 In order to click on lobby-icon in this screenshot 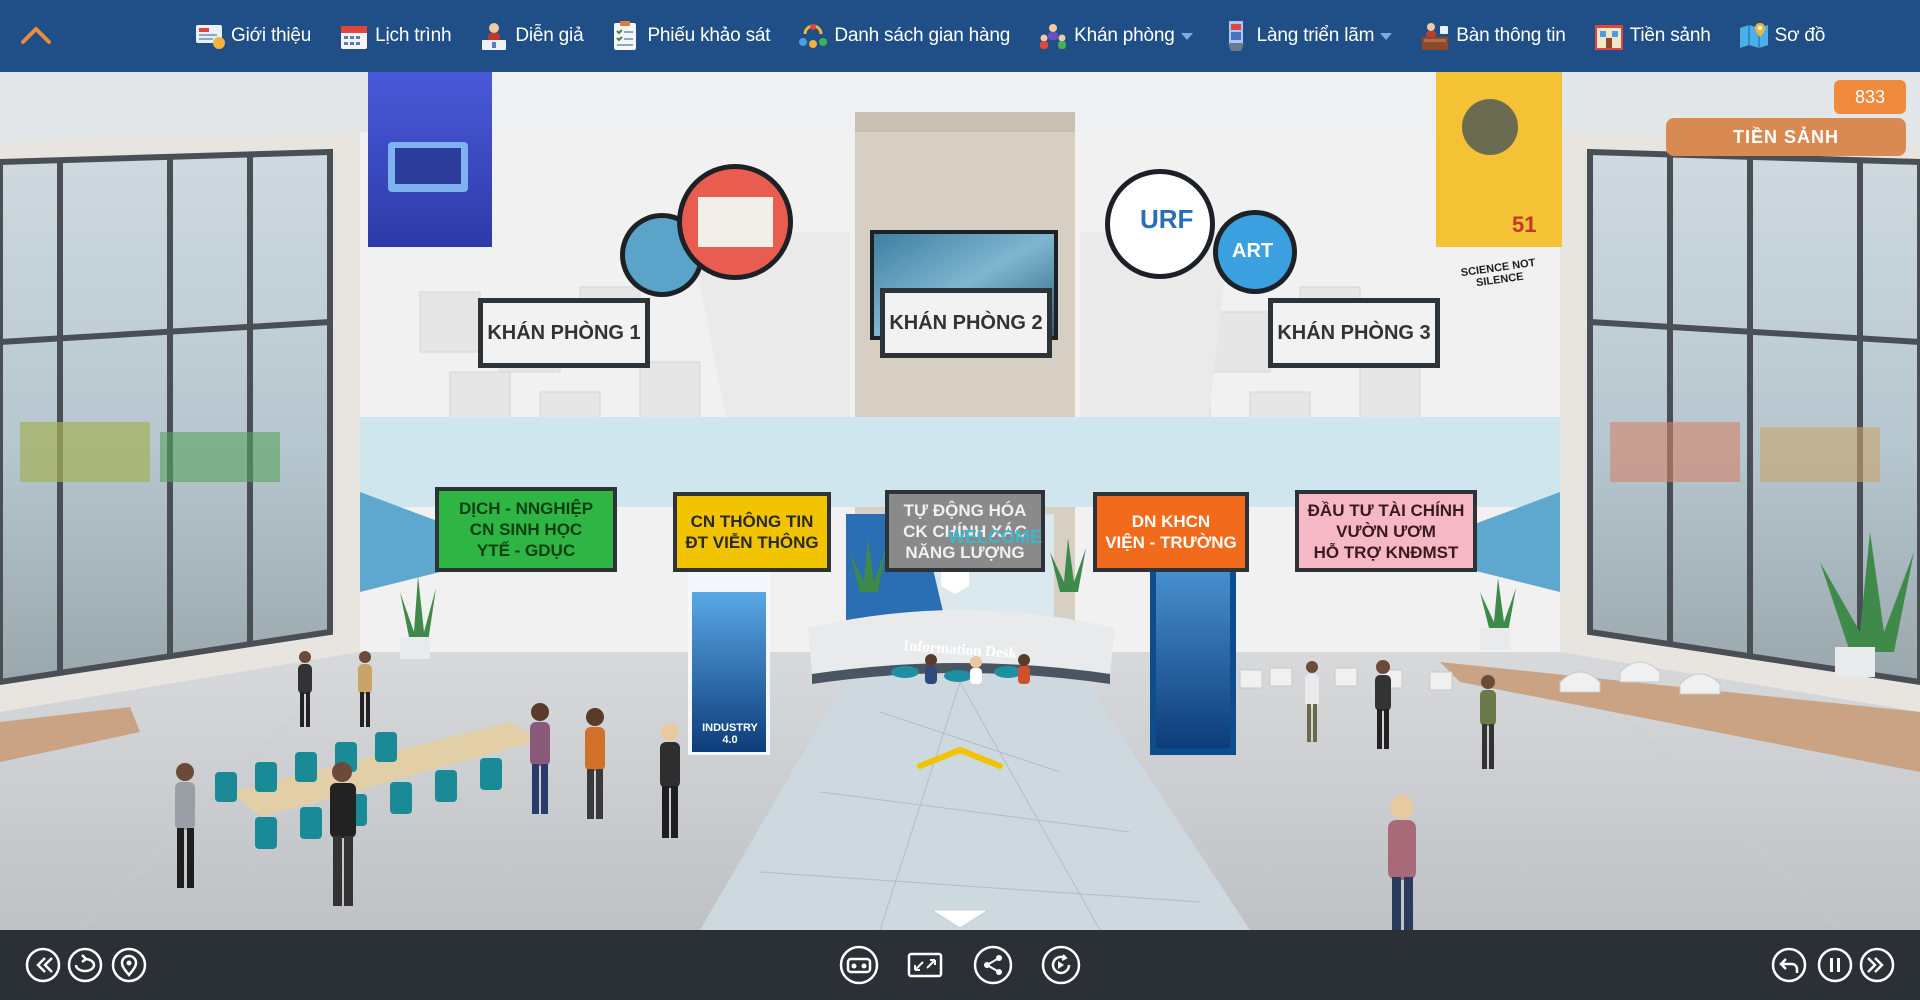, I will do `click(1609, 36)`.